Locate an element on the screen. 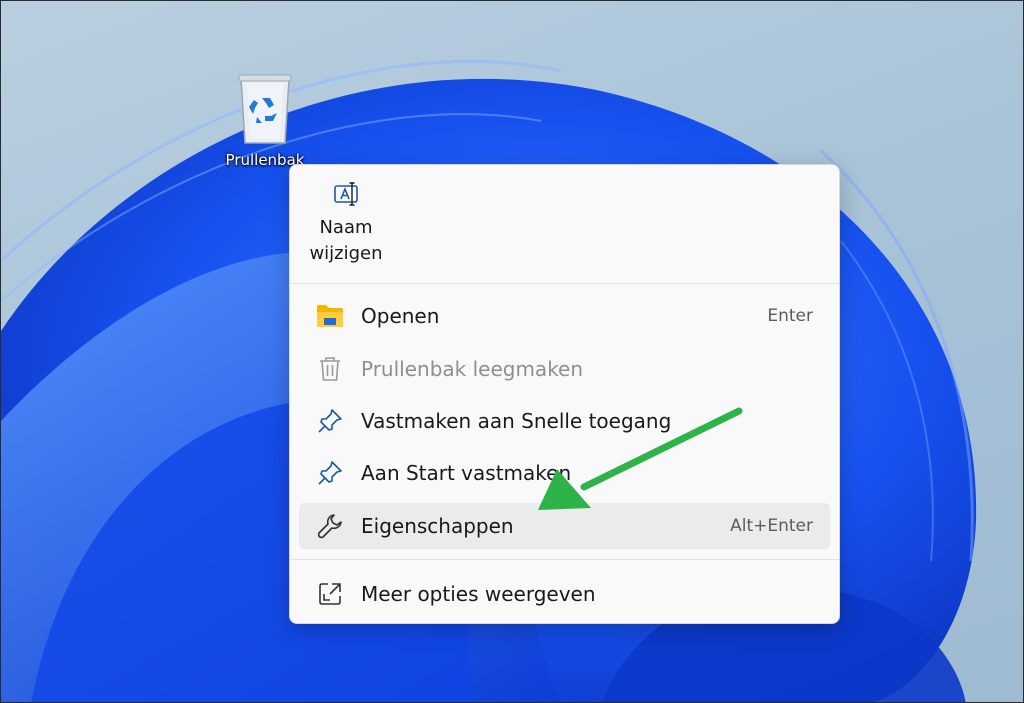 This screenshot has width=1024, height=703. recycle-bin-icon is located at coordinates (265, 109).